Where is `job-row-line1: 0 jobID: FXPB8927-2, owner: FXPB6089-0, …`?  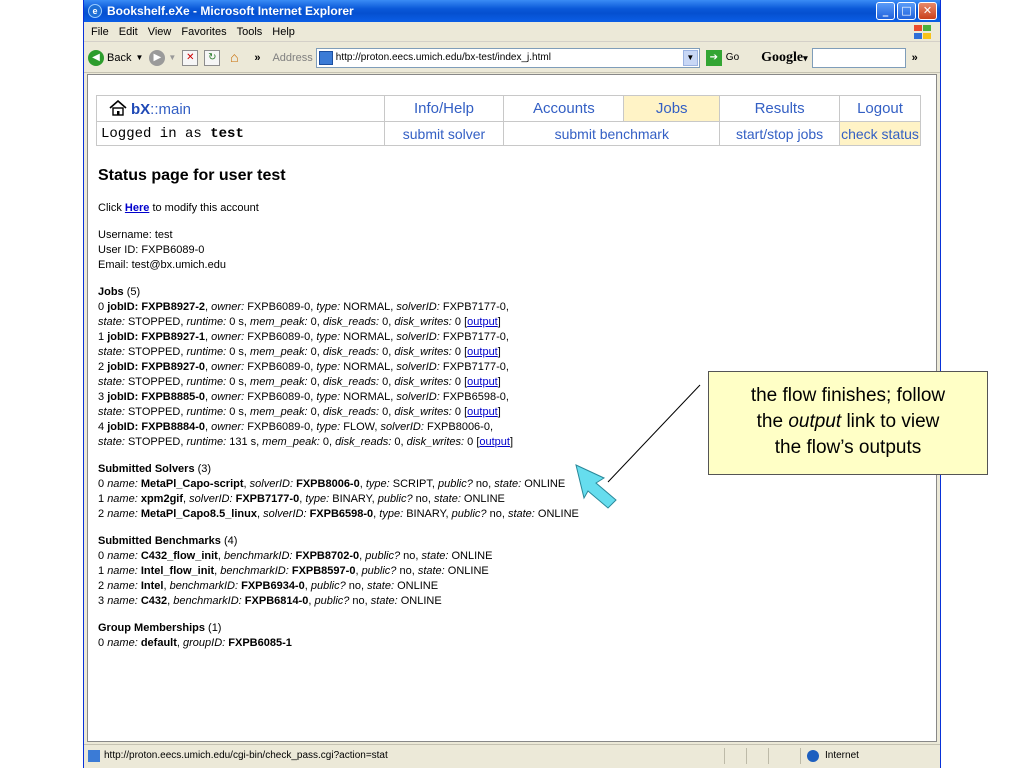
job-row-line1: 0 jobID: FXPB8927-2, owner: FXPB6089-0, … is located at coordinates (303, 307).